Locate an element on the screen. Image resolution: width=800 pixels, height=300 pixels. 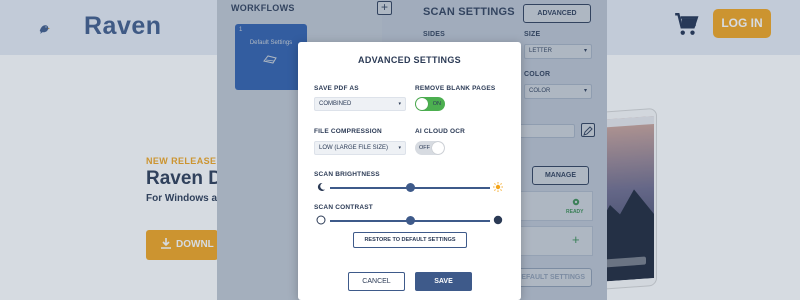
cancel-button: CANCEL is located at coordinates (376, 281).